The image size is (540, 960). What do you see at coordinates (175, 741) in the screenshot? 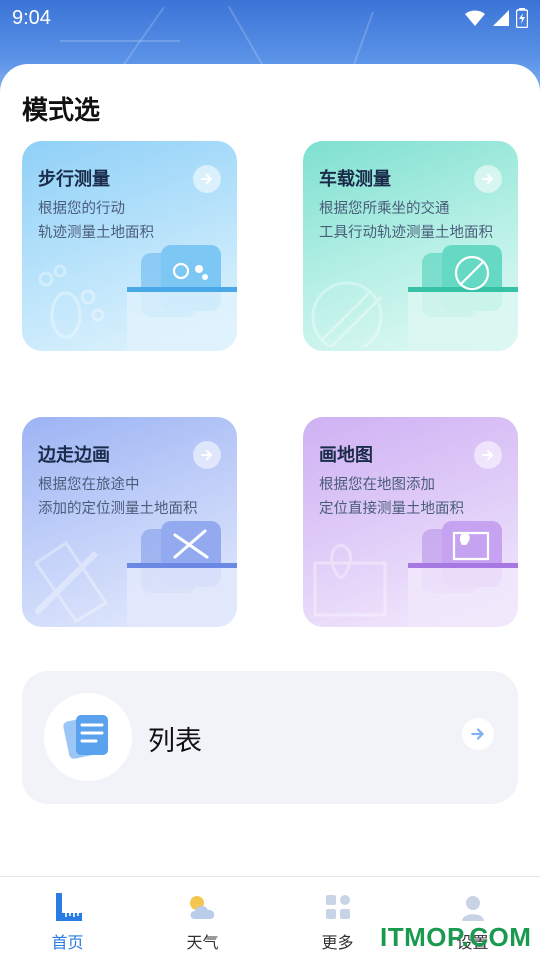
I see `list-entry-label: 列表` at bounding box center [175, 741].